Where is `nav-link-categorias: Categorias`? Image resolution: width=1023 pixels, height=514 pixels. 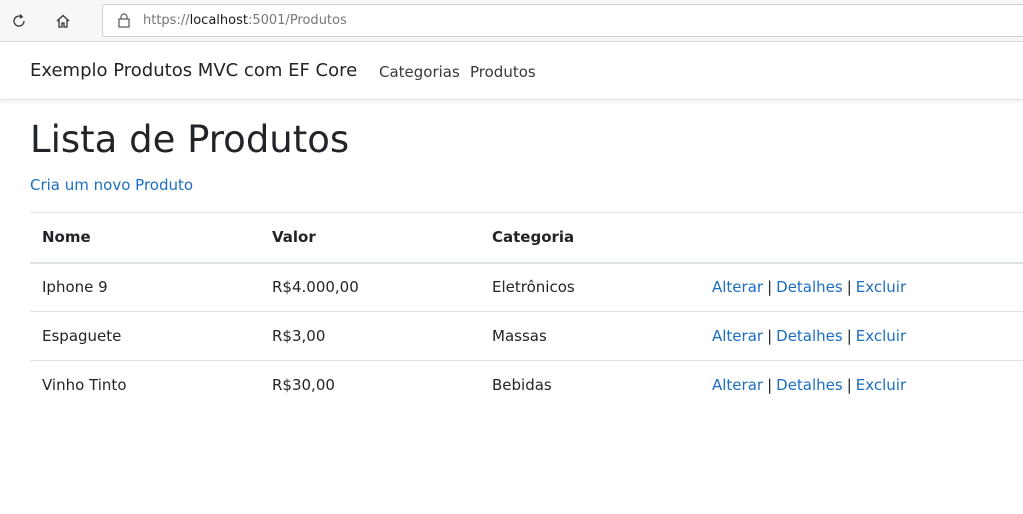
nav-link-categorias: Categorias is located at coordinates (419, 72).